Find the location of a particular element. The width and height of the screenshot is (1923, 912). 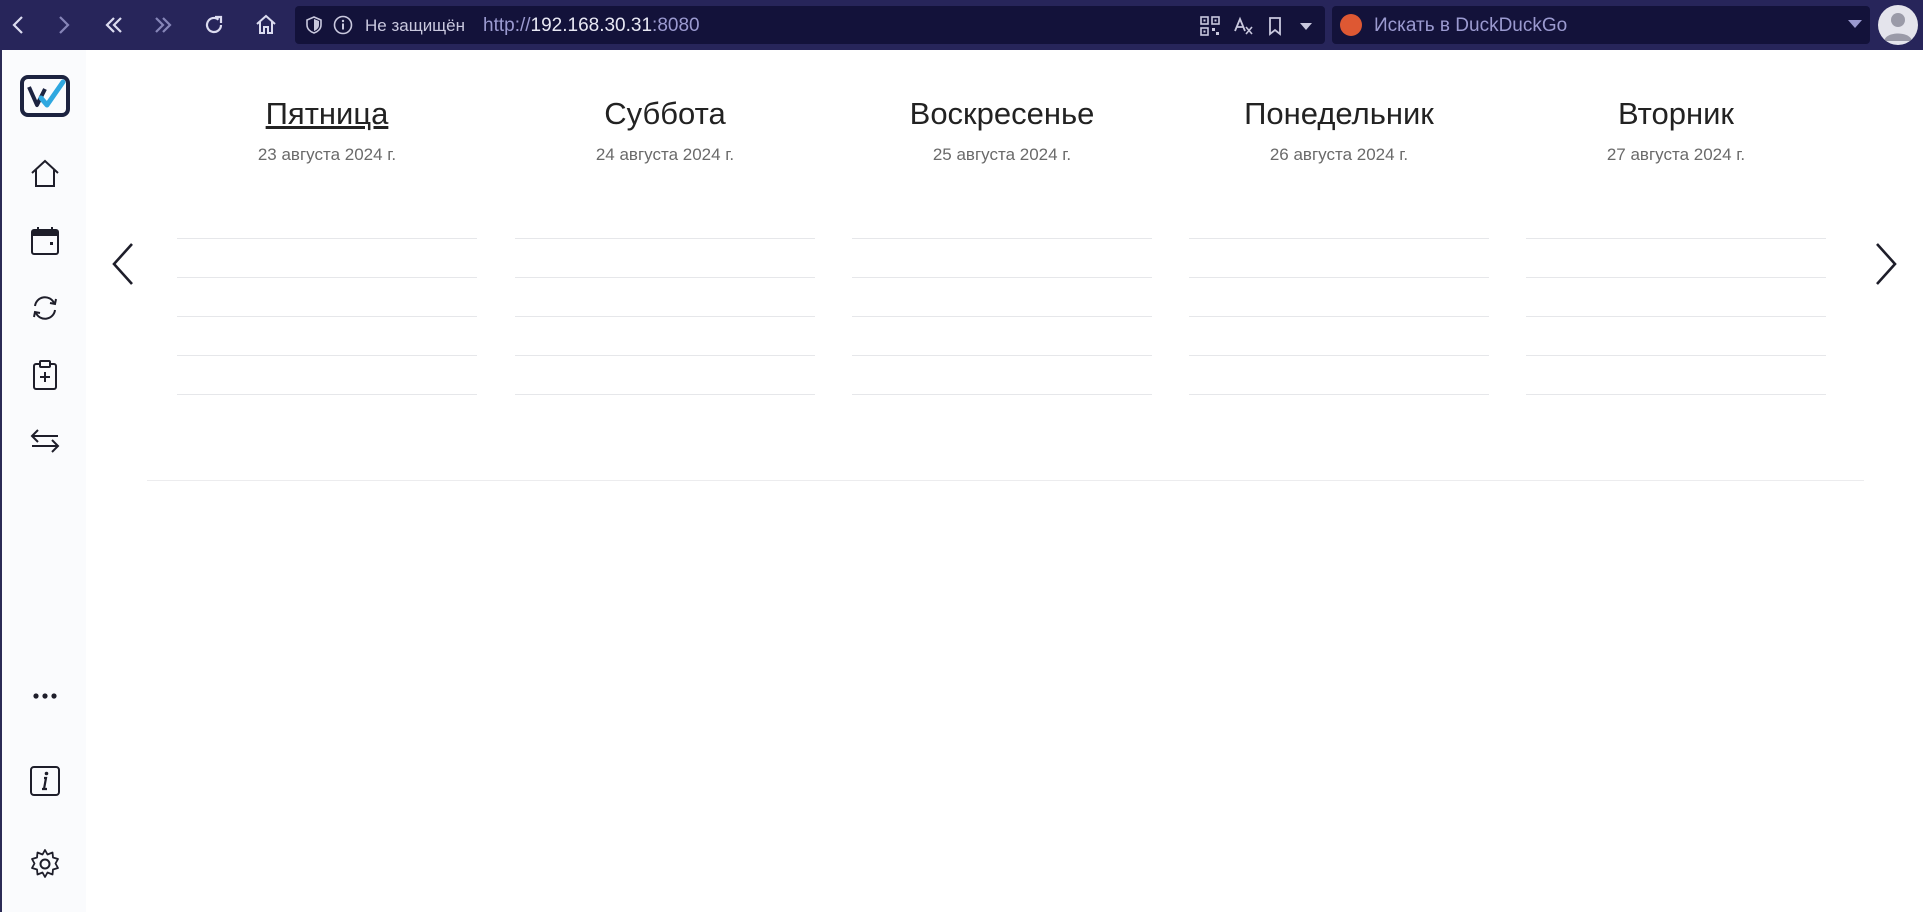

transfer-icon is located at coordinates (45, 441).